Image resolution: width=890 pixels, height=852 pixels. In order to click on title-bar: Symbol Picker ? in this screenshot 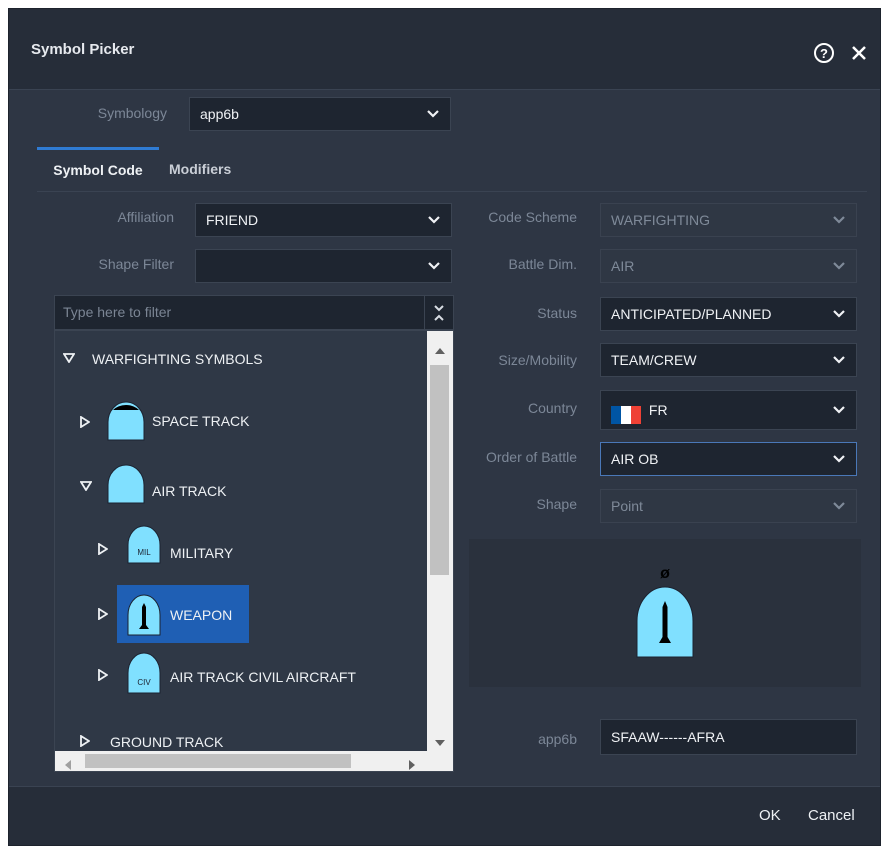, I will do `click(444, 49)`.